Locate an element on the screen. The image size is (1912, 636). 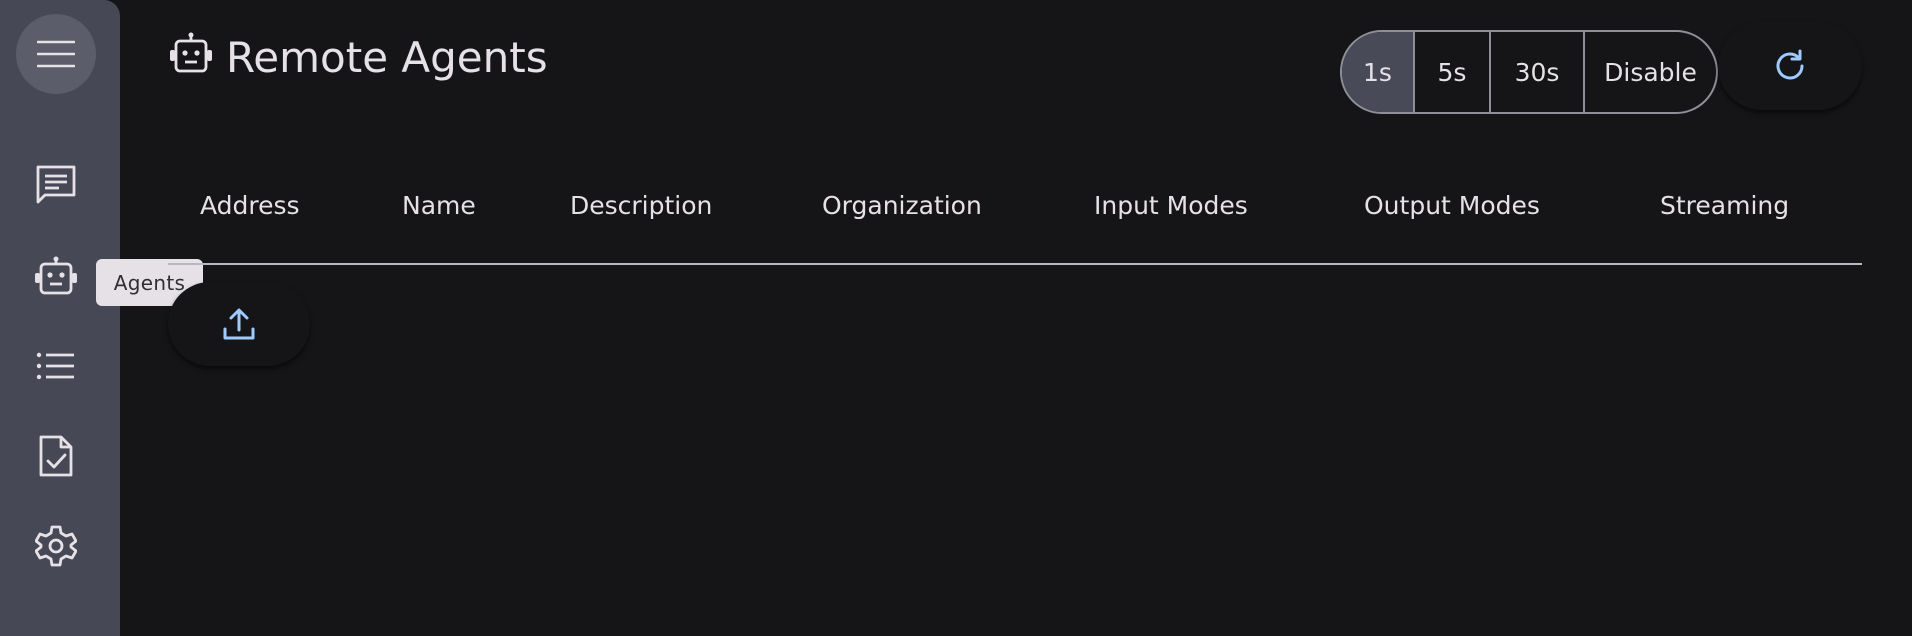
column-header-organization: Organization is located at coordinates (902, 205).